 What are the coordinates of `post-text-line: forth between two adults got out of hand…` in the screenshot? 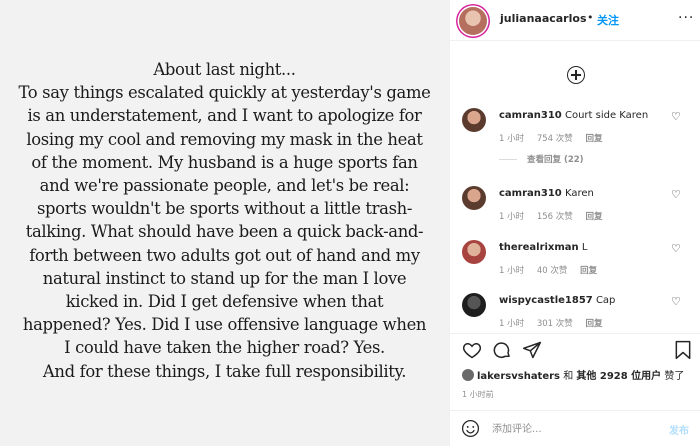 It's located at (224, 255).